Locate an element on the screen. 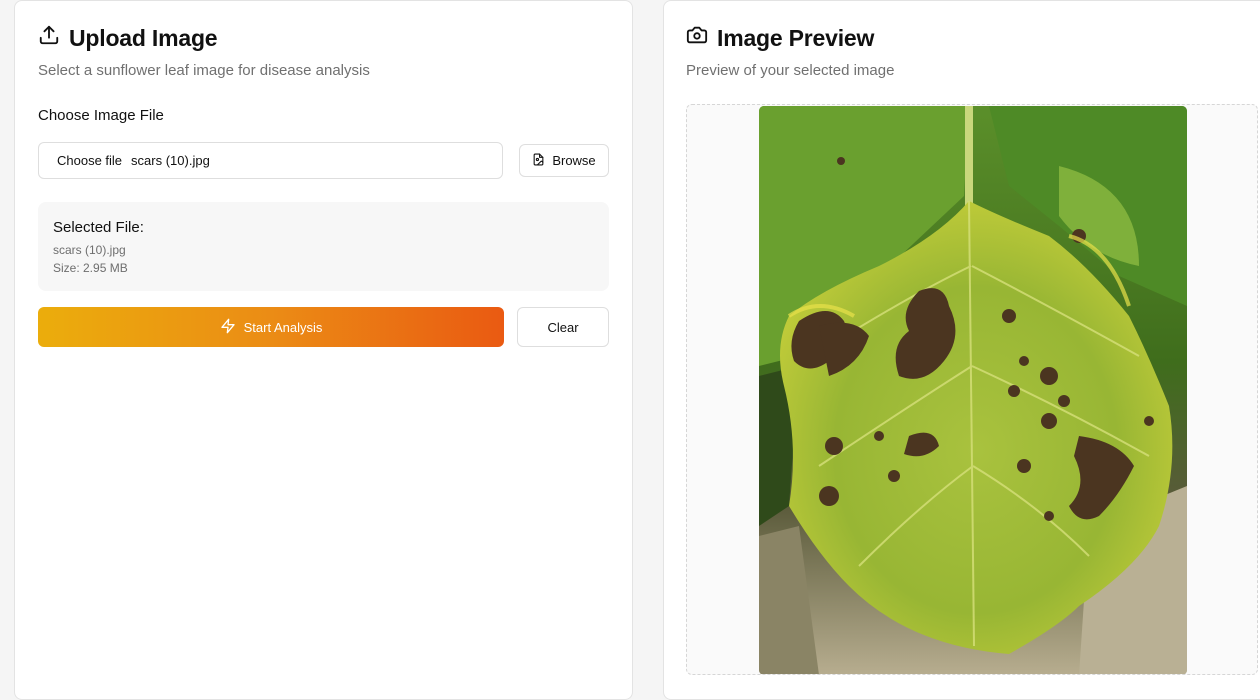 This screenshot has width=1260, height=700. clear-button: Clear is located at coordinates (563, 327).